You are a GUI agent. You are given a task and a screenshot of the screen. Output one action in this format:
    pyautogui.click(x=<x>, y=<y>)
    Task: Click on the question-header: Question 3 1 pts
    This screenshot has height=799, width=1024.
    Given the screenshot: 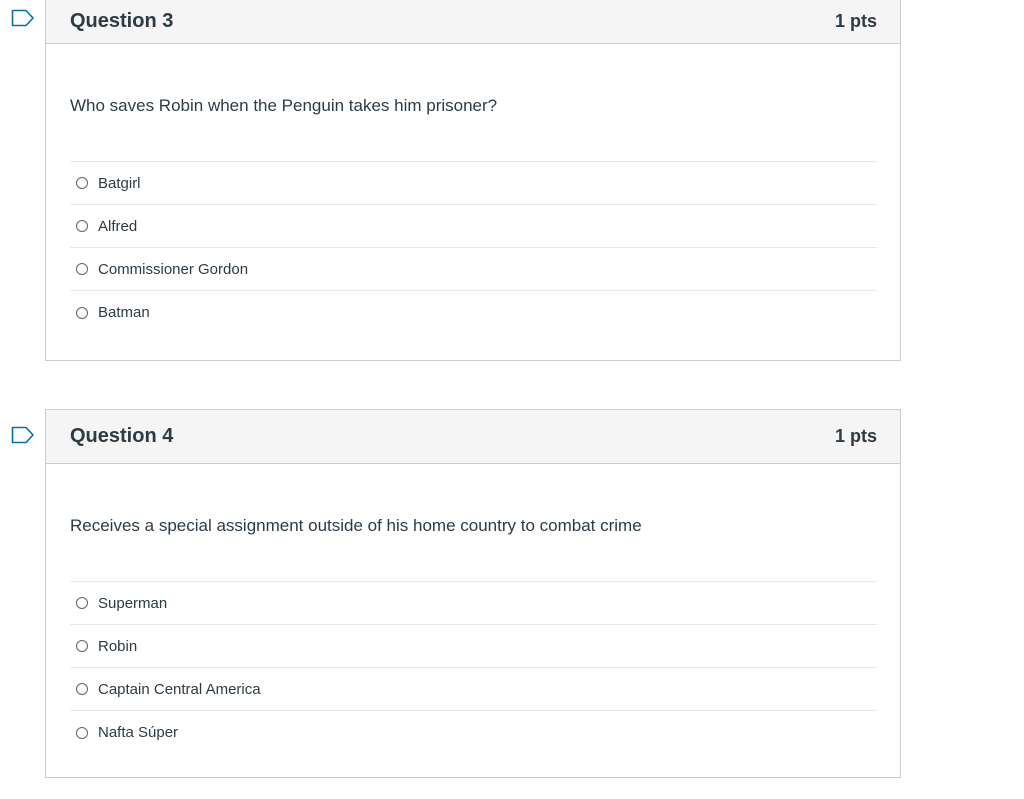 What is the action you would take?
    pyautogui.click(x=473, y=22)
    